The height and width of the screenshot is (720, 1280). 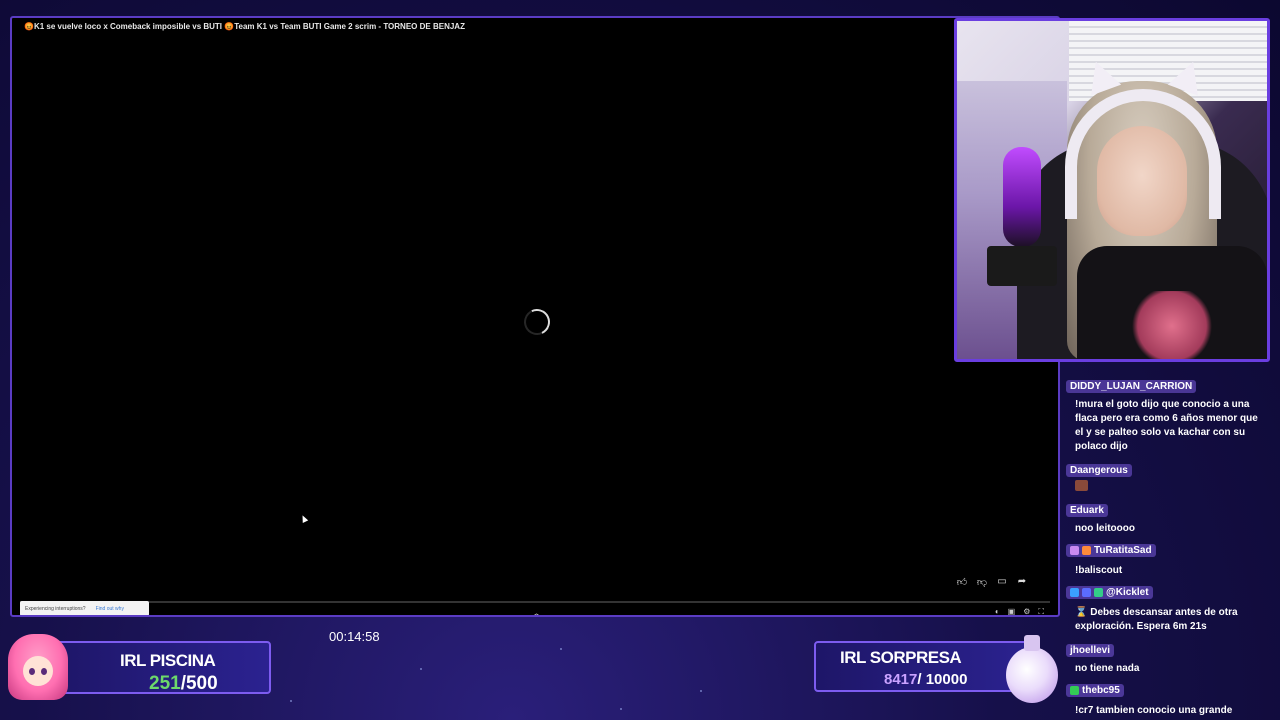 I want to click on bot-badge-icon, so click(x=1074, y=592).